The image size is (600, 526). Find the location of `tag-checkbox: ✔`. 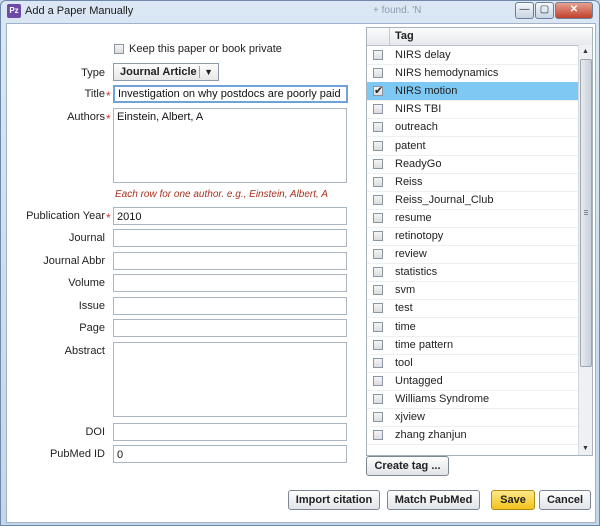

tag-checkbox: ✔ is located at coordinates (378, 91).